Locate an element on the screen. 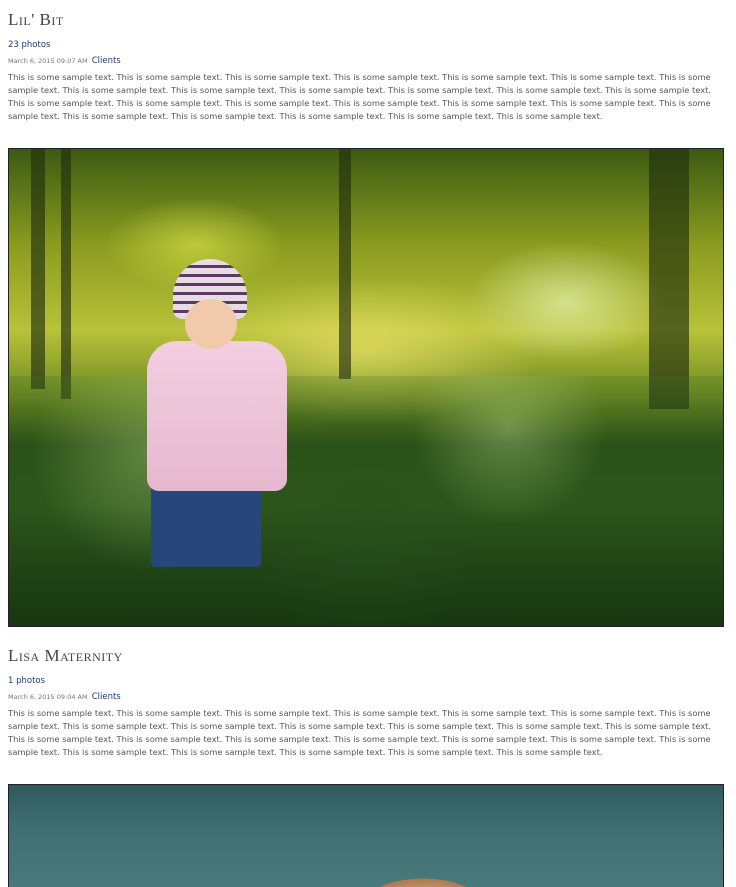 This screenshot has height=887, width=736. photo-child is located at coordinates (217, 419).